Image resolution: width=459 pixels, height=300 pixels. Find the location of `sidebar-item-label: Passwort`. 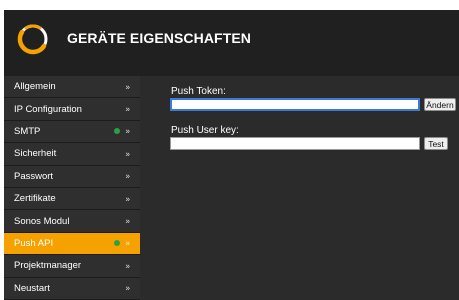

sidebar-item-label: Passwort is located at coordinates (34, 176).